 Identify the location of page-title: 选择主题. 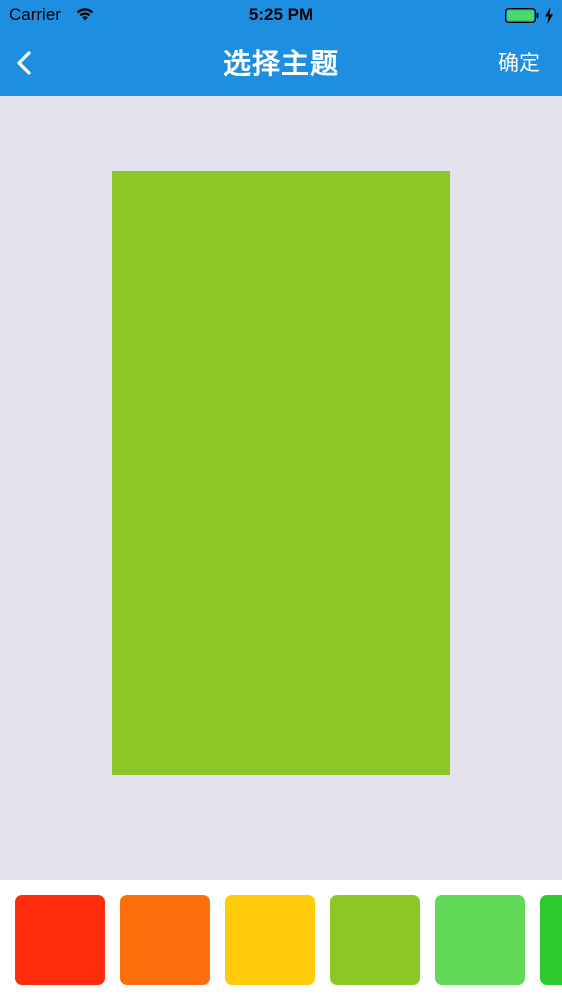
(280, 63).